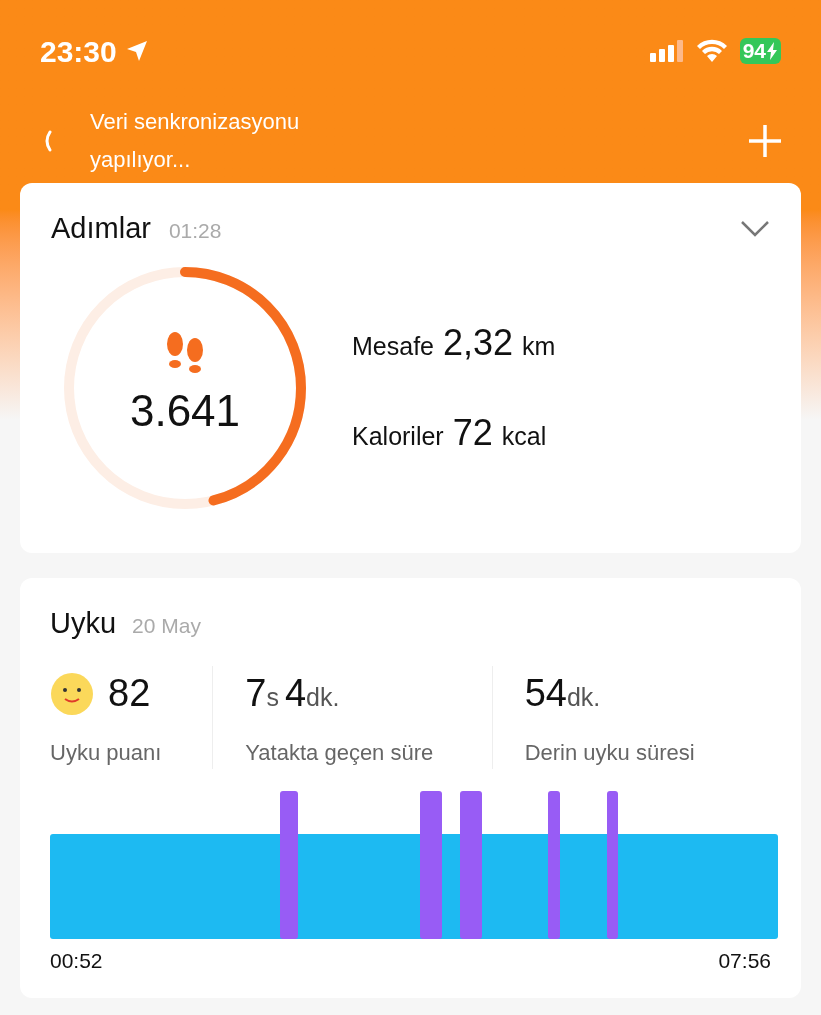 The image size is (821, 1015). I want to click on metric-unit: km, so click(539, 346).